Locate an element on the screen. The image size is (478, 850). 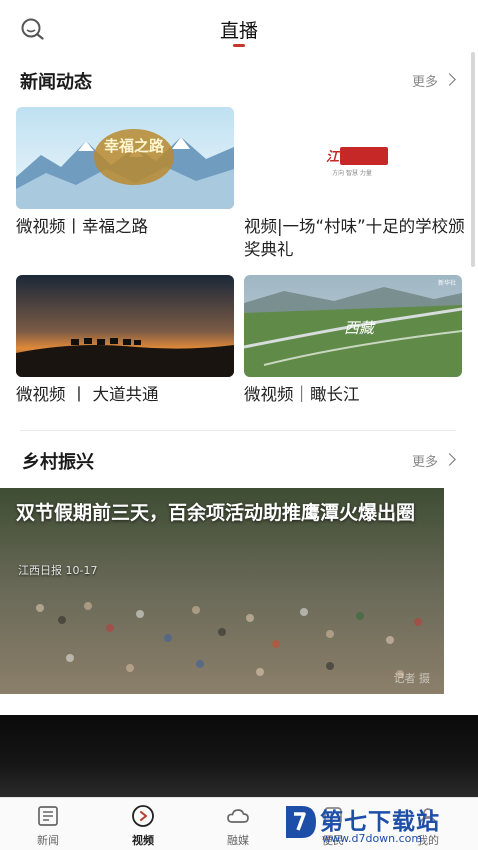
hero-meta: 江西日报 10-17 is located at coordinates (58, 570).